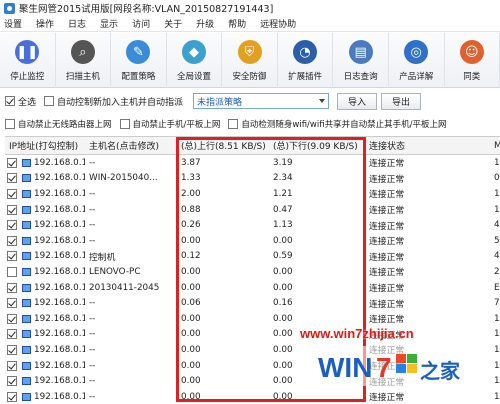  What do you see at coordinates (131, 145) in the screenshot?
I see `header-hostname: 主机名(点击修改)` at bounding box center [131, 145].